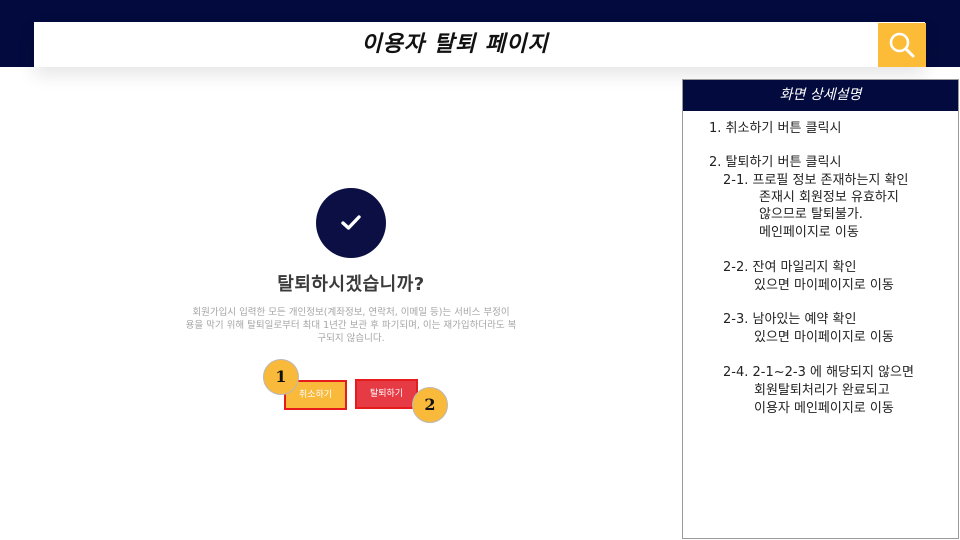 The height and width of the screenshot is (540, 960). Describe the element at coordinates (816, 180) in the screenshot. I see `panel-line: 2-1. 프로필 정보 존재하는지 확인` at that location.